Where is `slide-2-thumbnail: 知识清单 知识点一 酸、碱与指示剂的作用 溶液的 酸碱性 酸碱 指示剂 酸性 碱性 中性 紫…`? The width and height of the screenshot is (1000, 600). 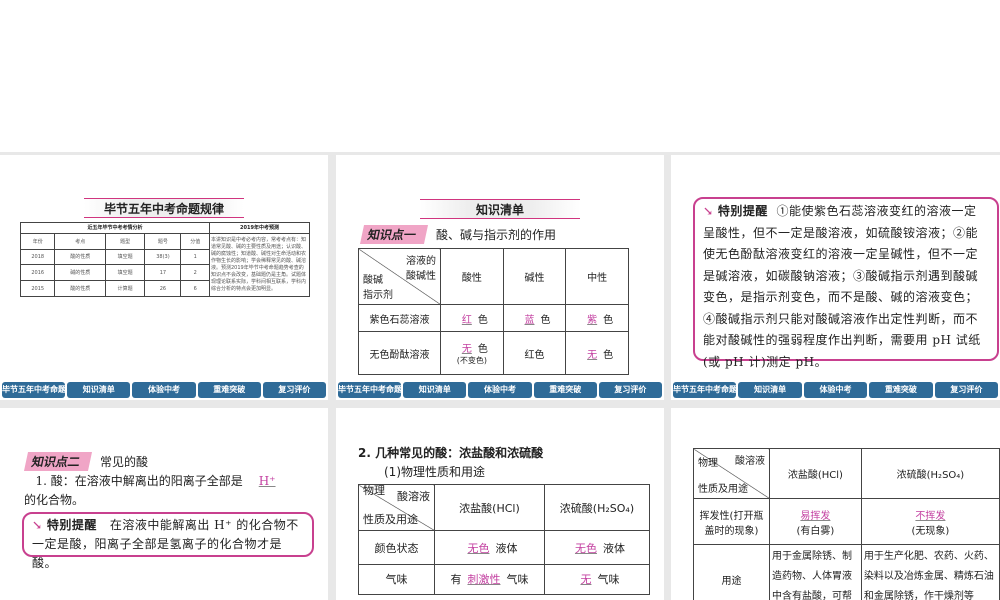
slide-2-thumbnail: 知识清单 知识点一 酸、碱与指示剂的作用 溶液的 酸碱性 酸碱 指示剂 酸性 碱性 中性 紫… is located at coordinates (500, 277).